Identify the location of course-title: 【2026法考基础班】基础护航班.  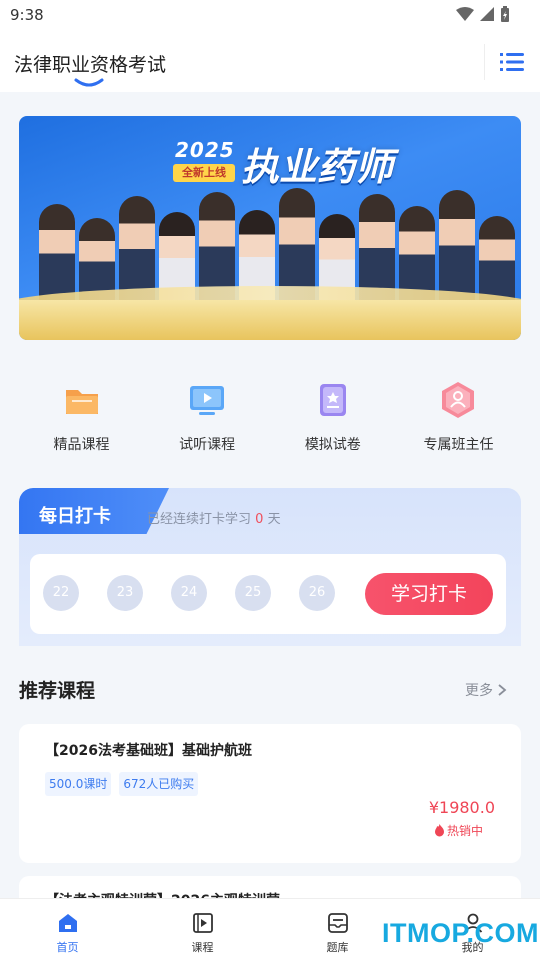
(148, 751).